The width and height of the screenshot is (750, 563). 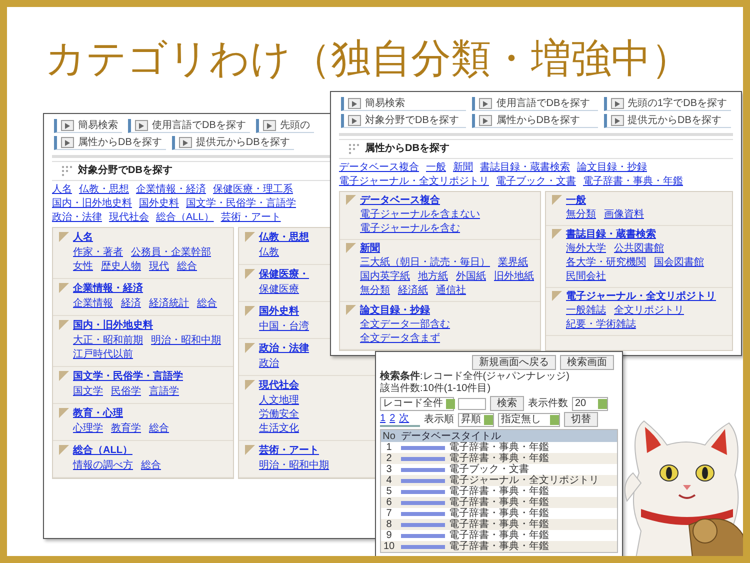 I want to click on search-button: 検索, so click(x=507, y=403).